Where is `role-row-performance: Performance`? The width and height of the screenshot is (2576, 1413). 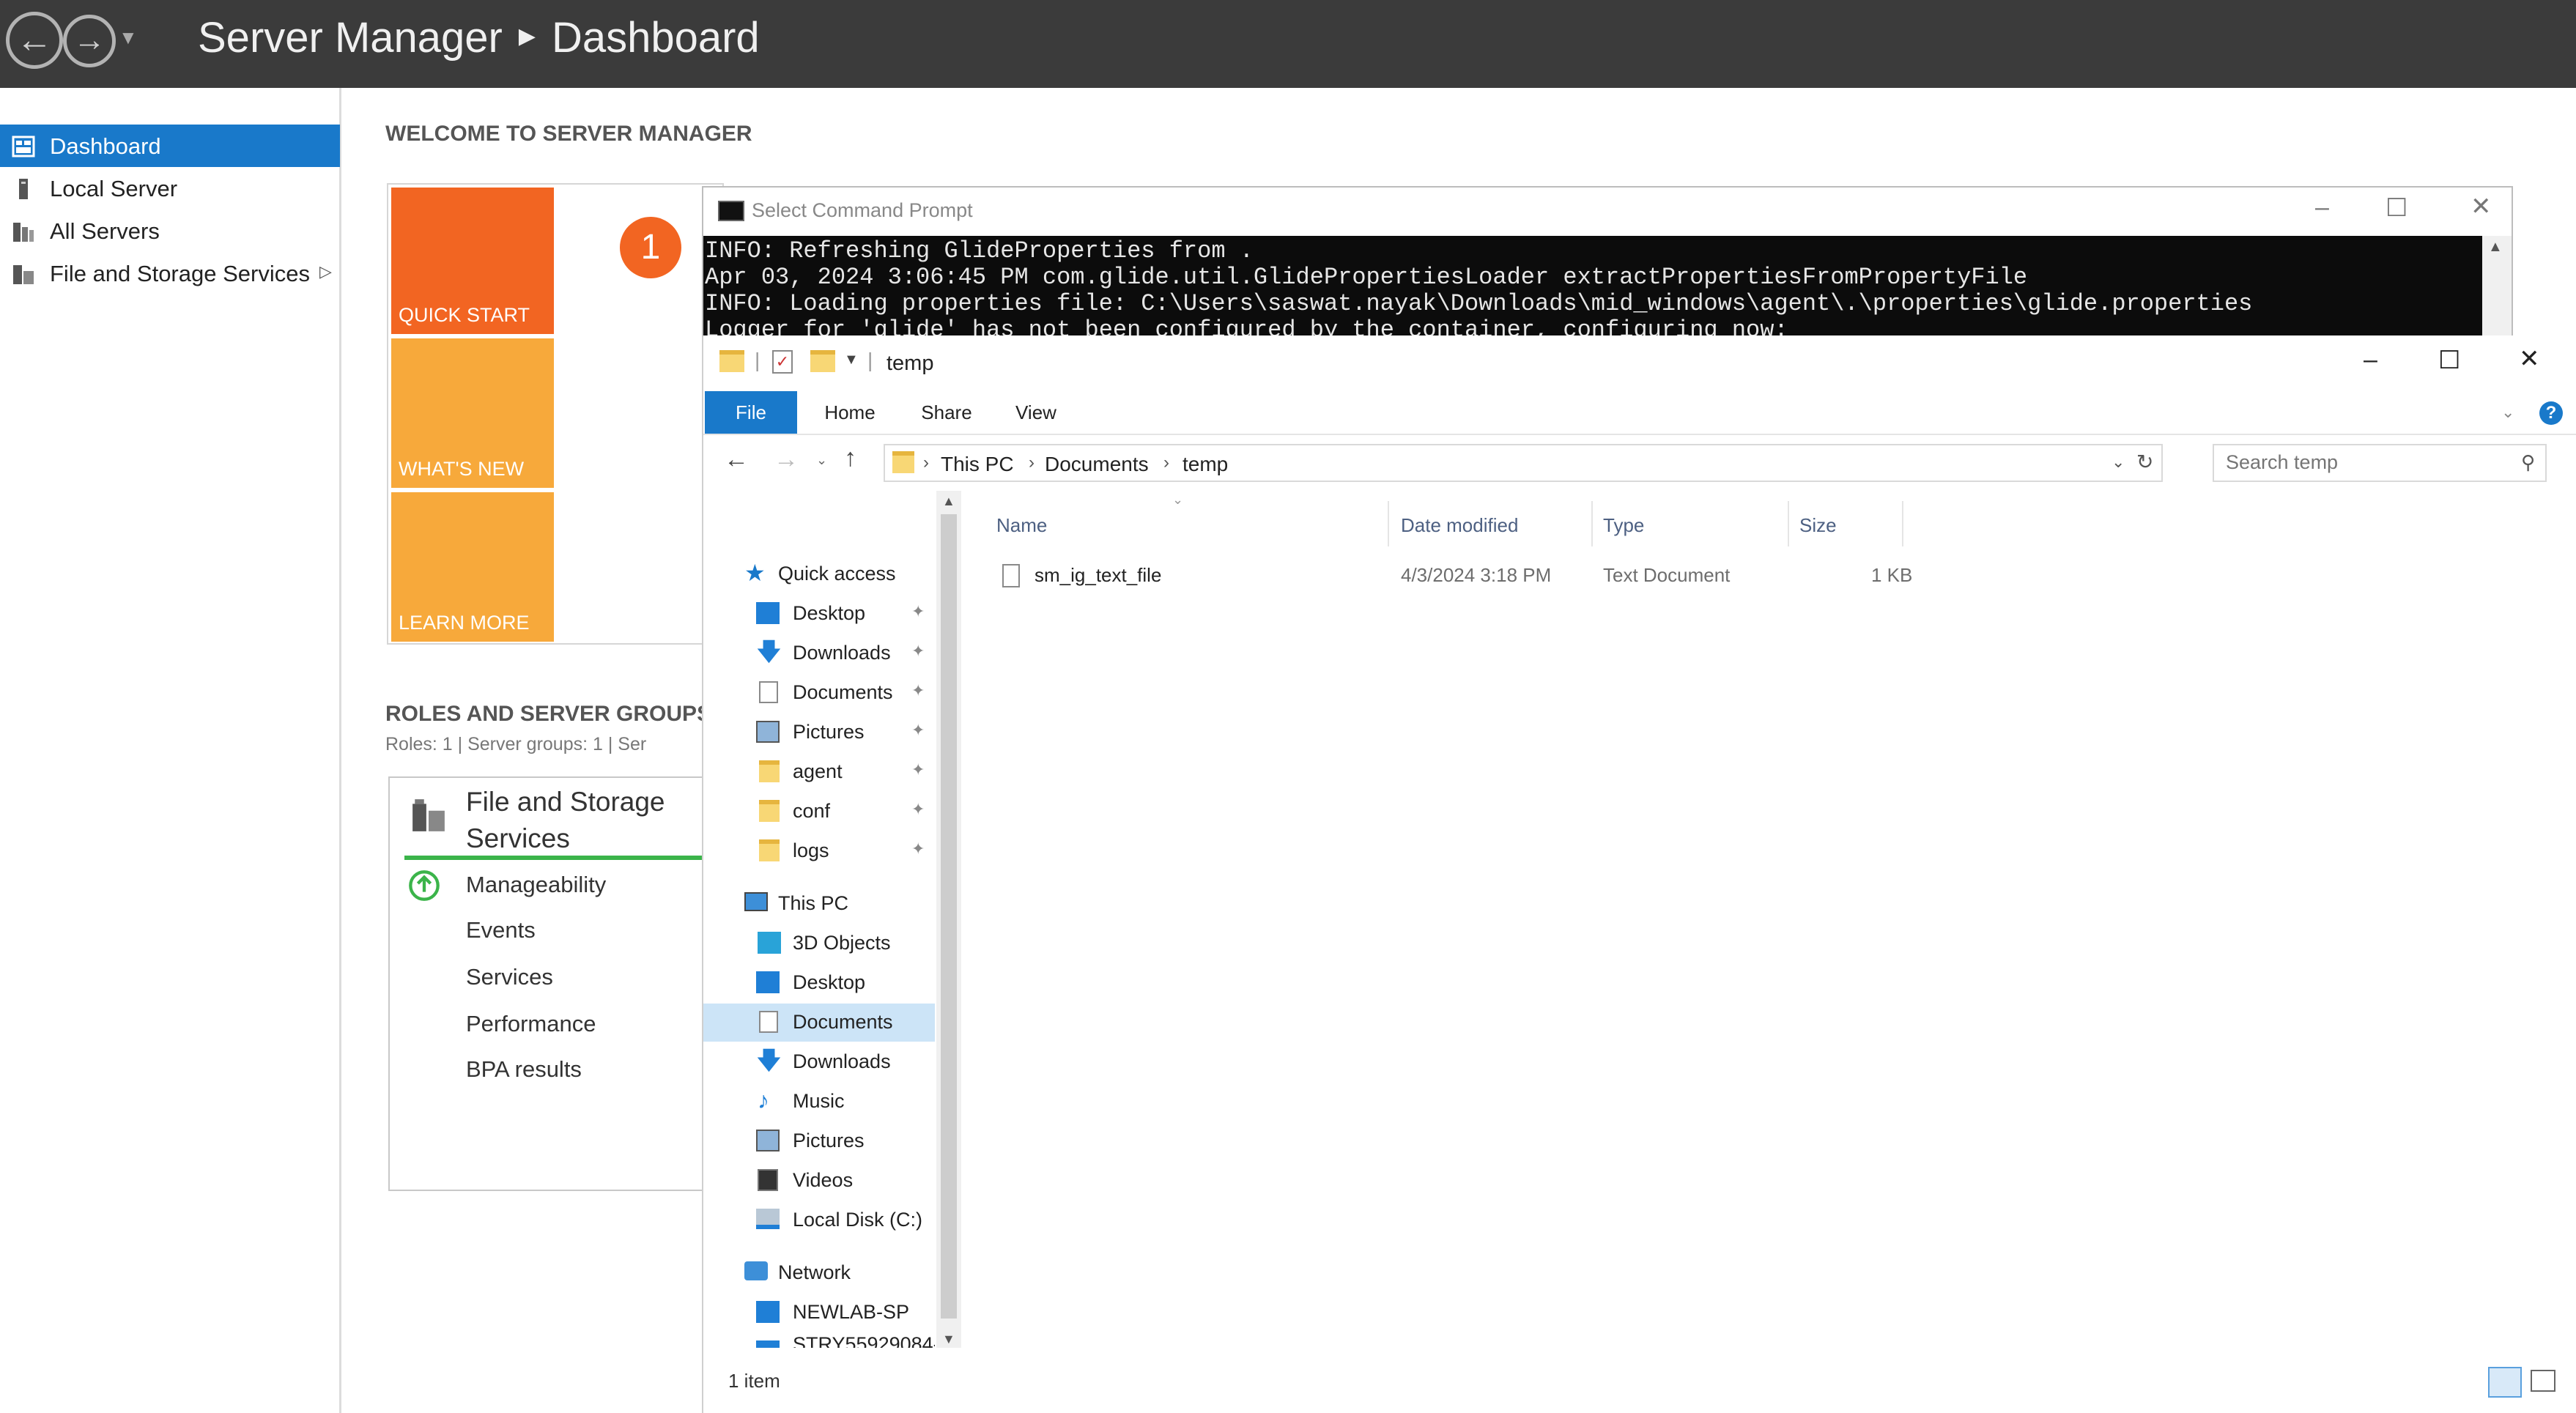 role-row-performance: Performance is located at coordinates (531, 1024).